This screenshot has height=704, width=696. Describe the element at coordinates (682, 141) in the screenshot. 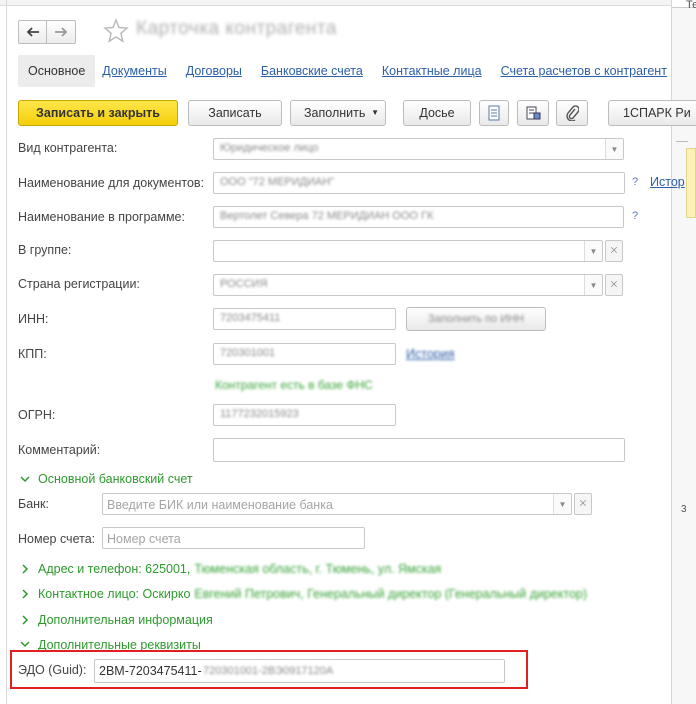

I see `right-panel-divider` at that location.